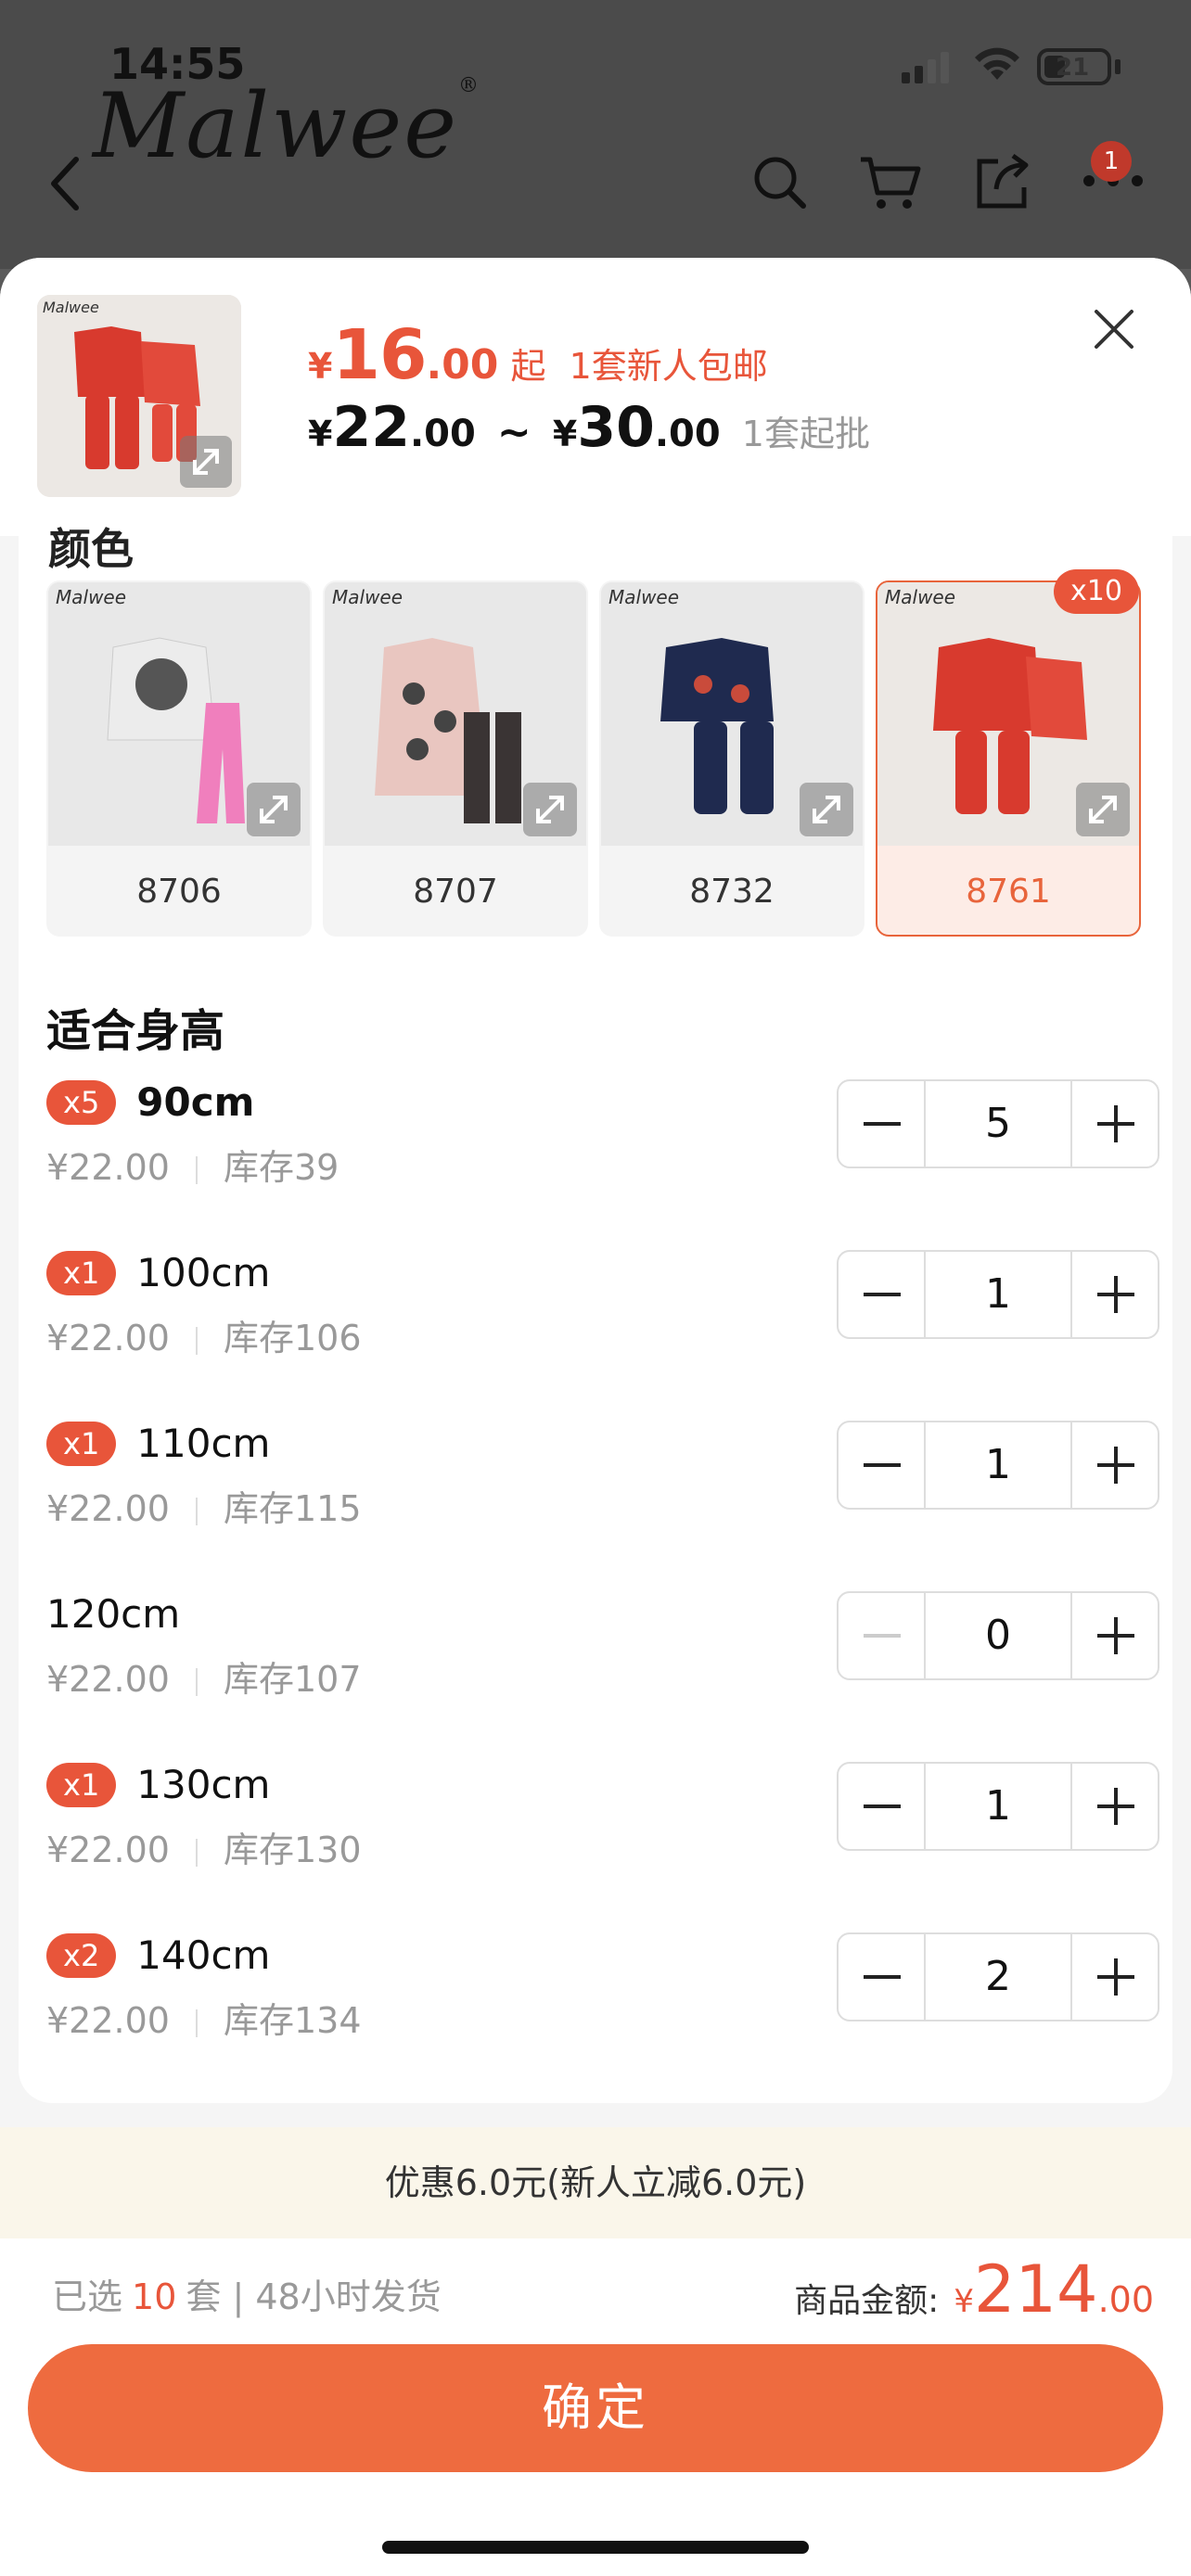  Describe the element at coordinates (595, 2547) in the screenshot. I see `home-indicator` at that location.